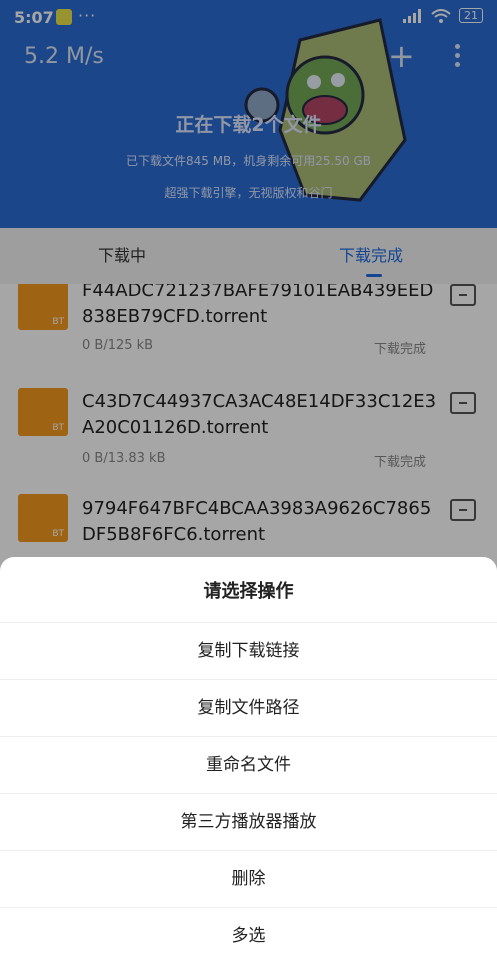 The height and width of the screenshot is (964, 497). I want to click on option-delete: 删除, so click(248, 878).